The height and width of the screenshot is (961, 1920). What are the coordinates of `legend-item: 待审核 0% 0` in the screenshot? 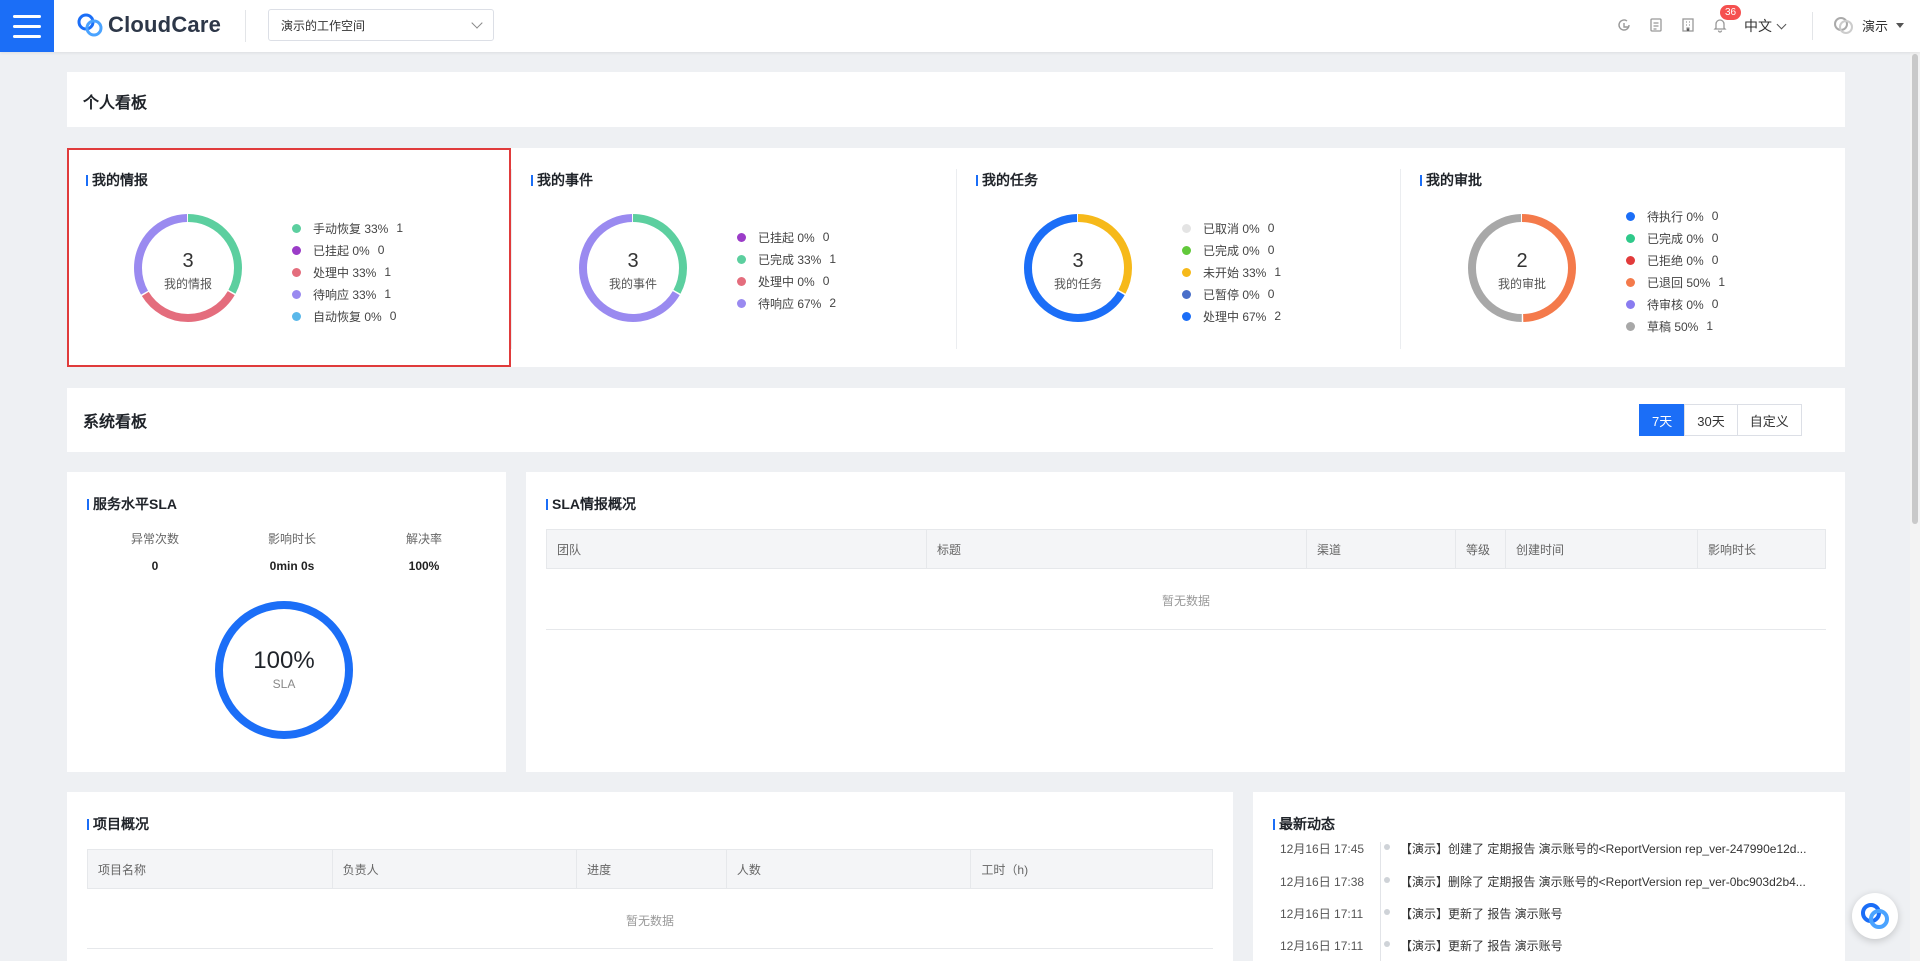 It's located at (1675, 304).